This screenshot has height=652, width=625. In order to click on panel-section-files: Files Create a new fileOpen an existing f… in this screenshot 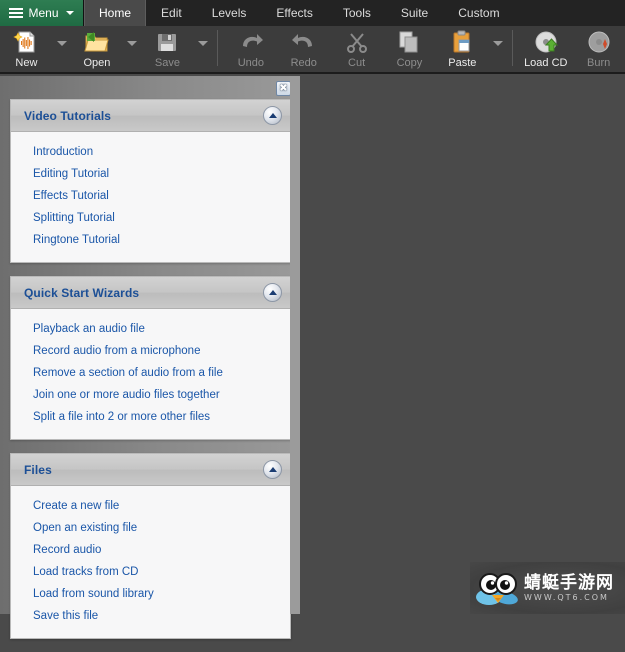, I will do `click(150, 546)`.